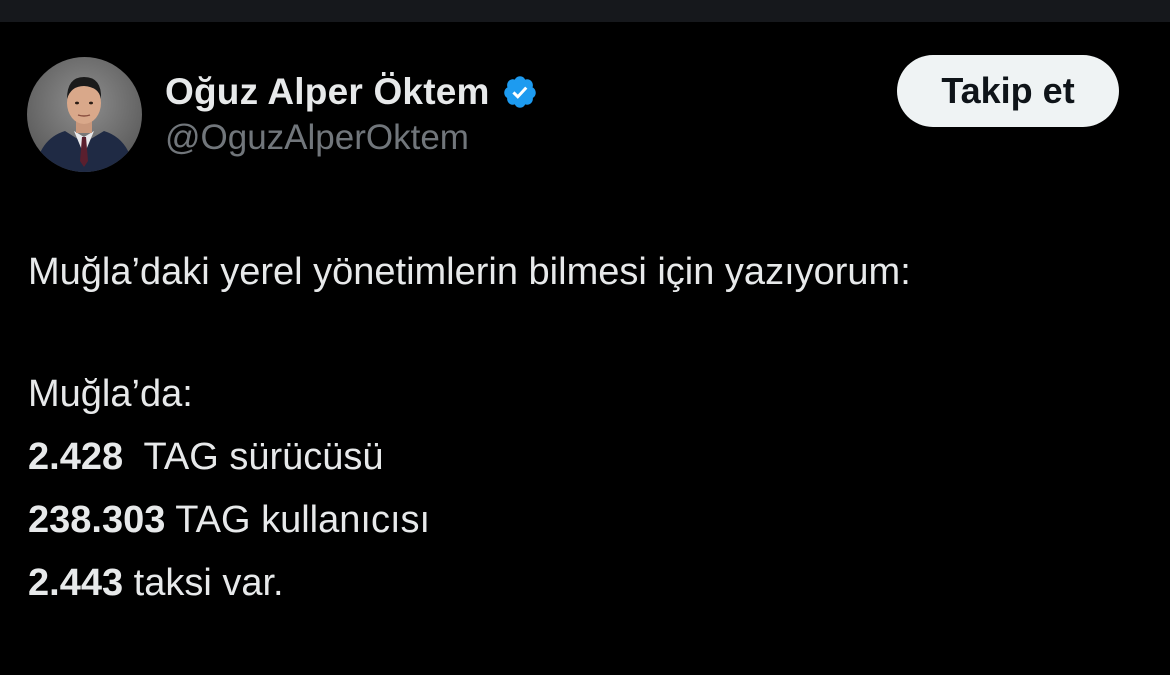 The width and height of the screenshot is (1170, 675). What do you see at coordinates (1008, 91) in the screenshot?
I see `follow-button: Takip et` at bounding box center [1008, 91].